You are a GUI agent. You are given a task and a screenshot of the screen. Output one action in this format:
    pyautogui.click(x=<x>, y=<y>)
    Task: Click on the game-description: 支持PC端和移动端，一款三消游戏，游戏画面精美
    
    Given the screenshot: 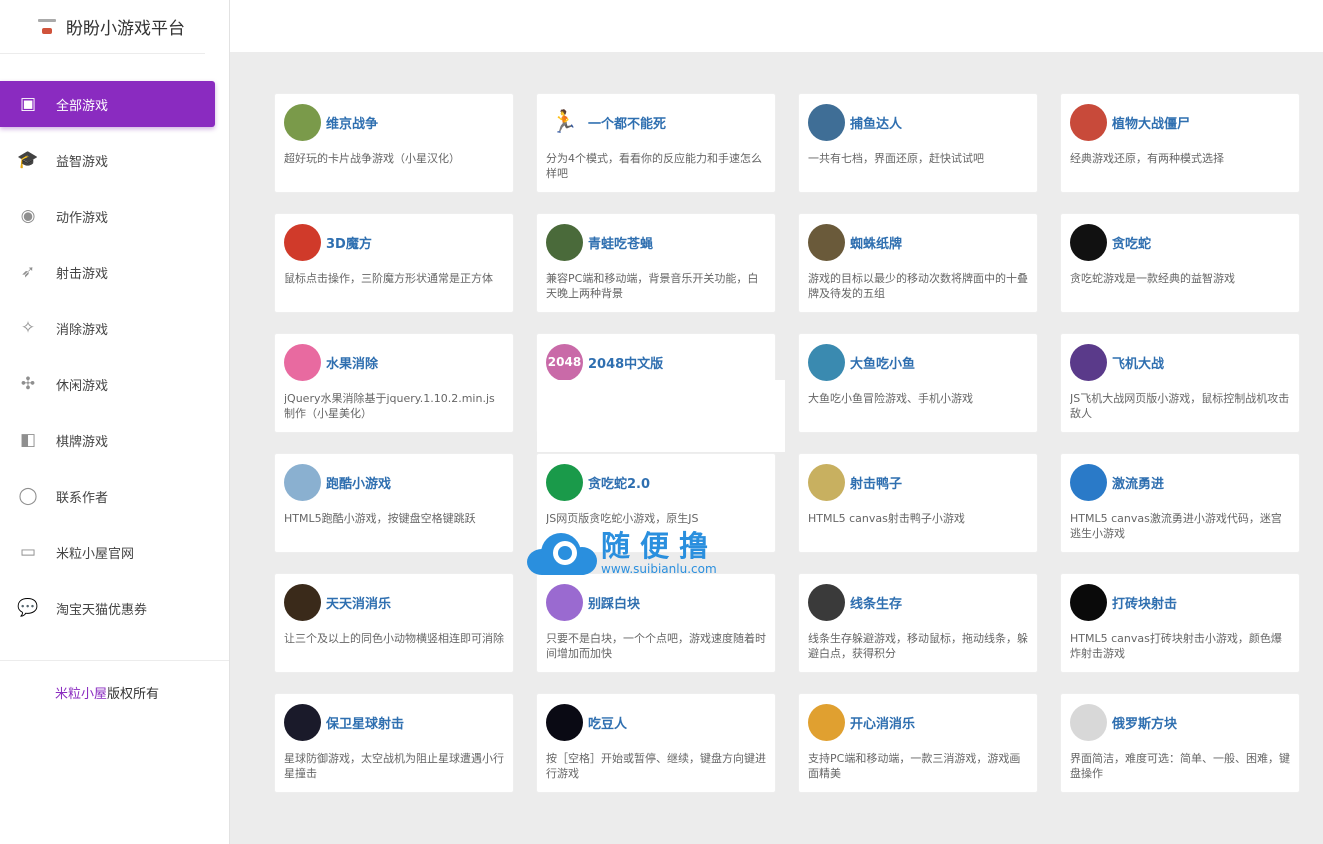 What is the action you would take?
    pyautogui.click(x=914, y=766)
    